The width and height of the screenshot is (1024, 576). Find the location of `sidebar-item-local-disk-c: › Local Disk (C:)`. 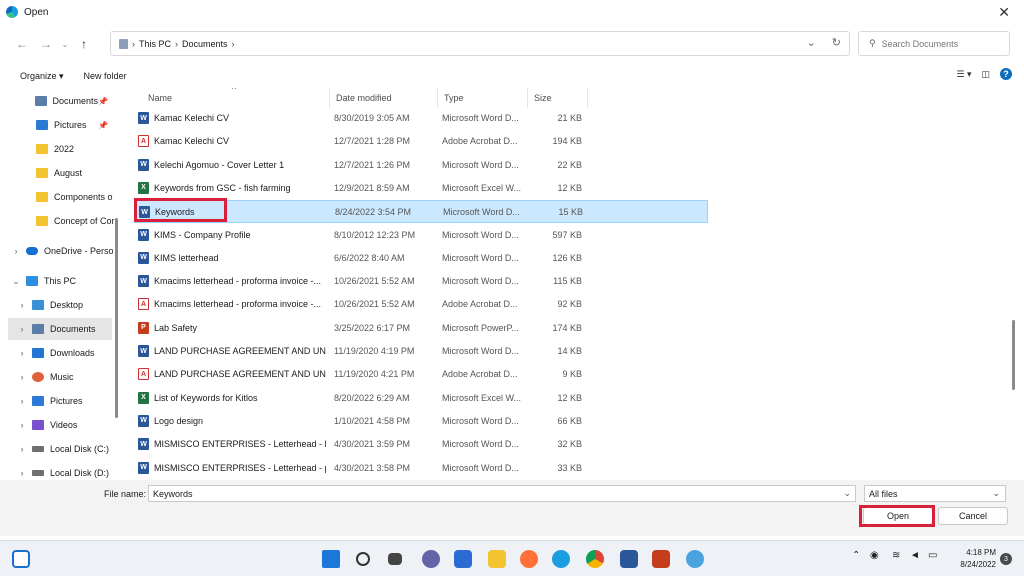

sidebar-item-local-disk-c: › Local Disk (C:) is located at coordinates (59, 449).